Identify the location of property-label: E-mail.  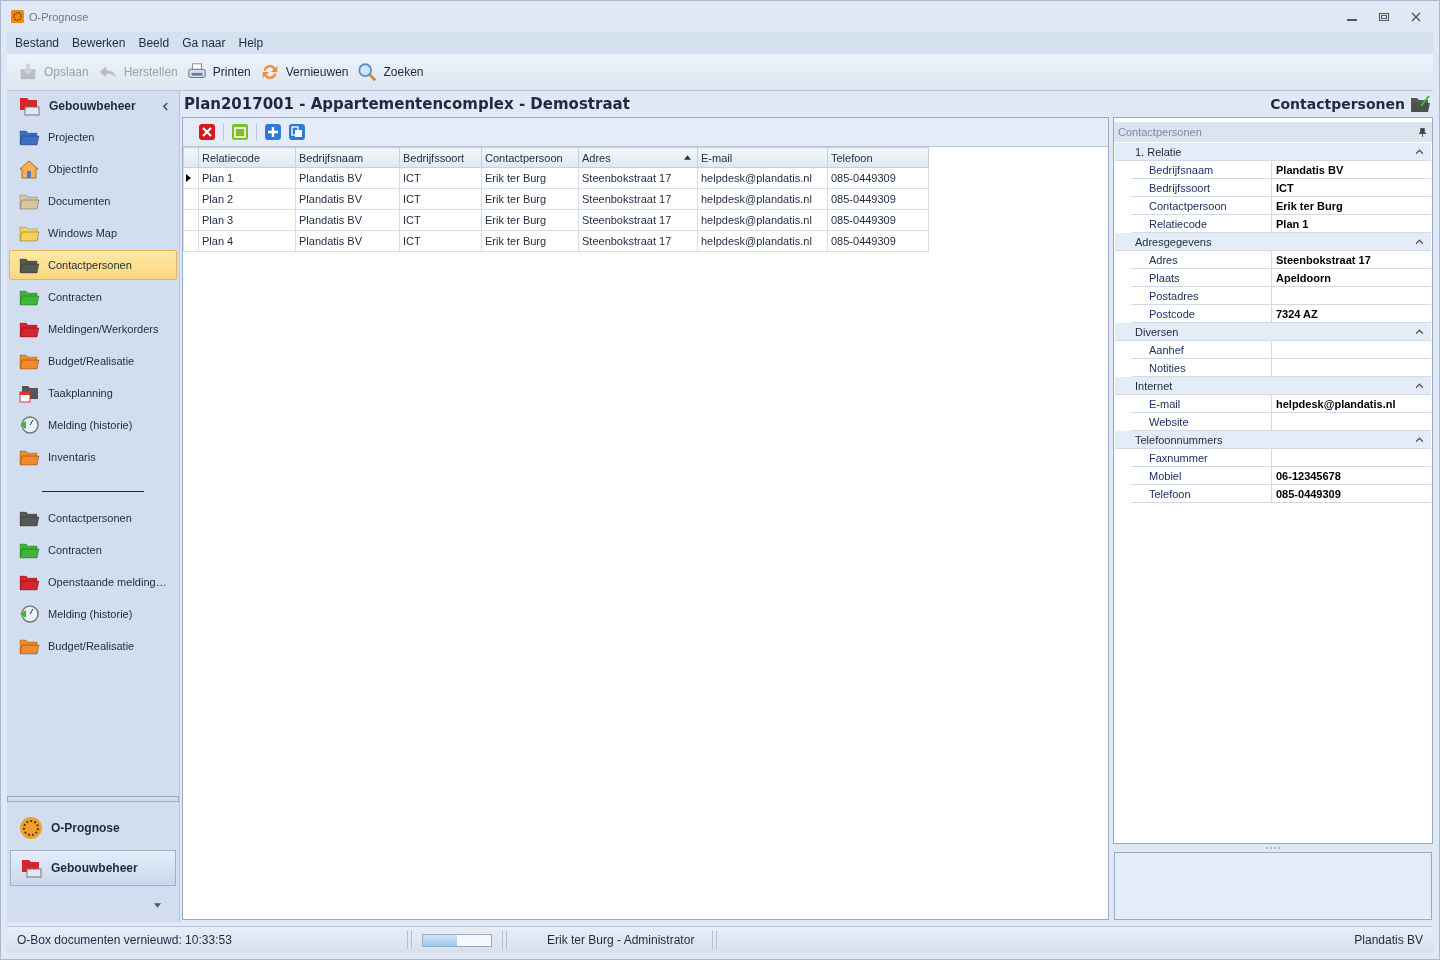
(1201, 403).